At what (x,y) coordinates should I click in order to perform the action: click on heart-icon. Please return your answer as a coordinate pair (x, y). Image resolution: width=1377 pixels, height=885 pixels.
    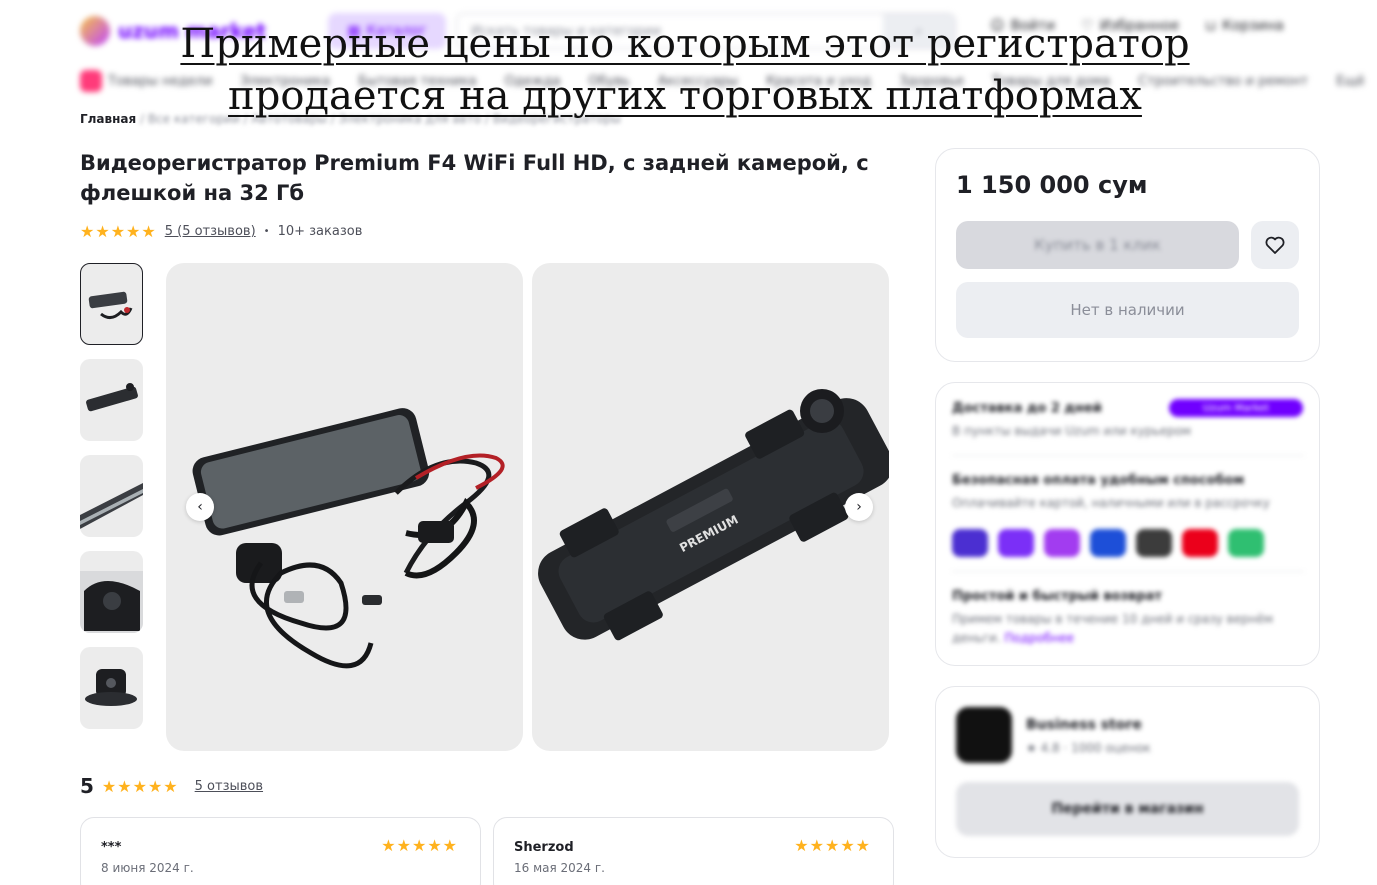
    Looking at the image, I should click on (1275, 245).